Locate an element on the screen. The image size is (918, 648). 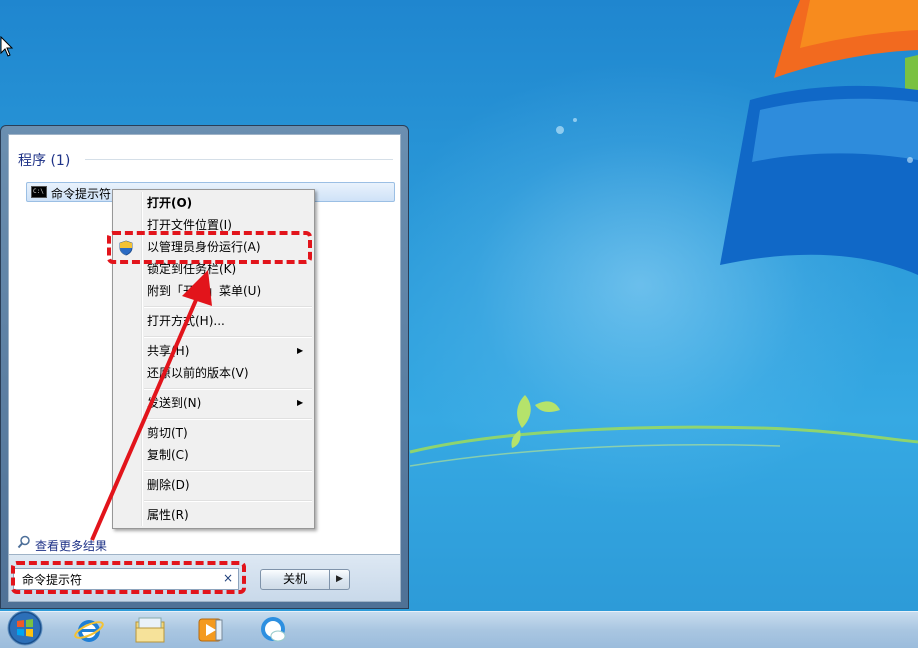
media-player-icon is located at coordinates (211, 630).